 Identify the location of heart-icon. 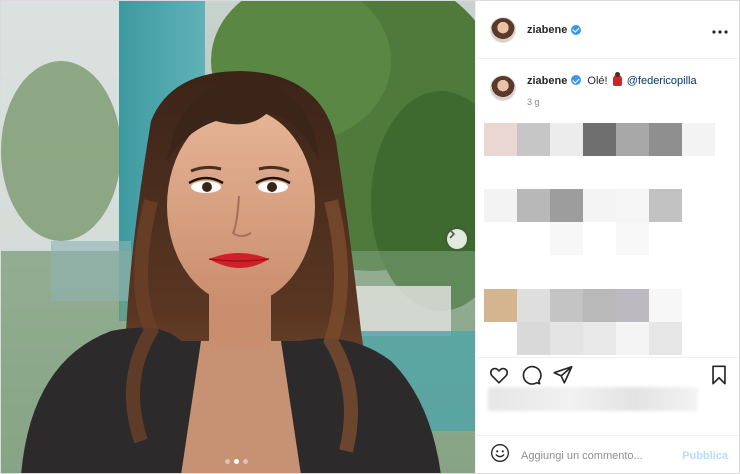
(499, 375).